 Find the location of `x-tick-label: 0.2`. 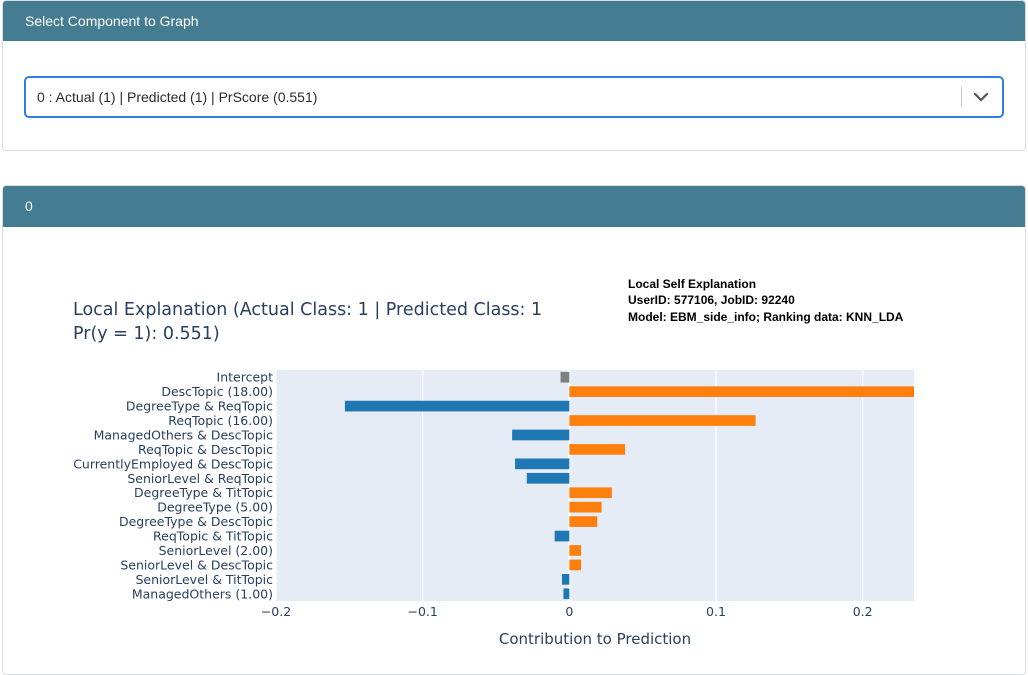

x-tick-label: 0.2 is located at coordinates (863, 611).